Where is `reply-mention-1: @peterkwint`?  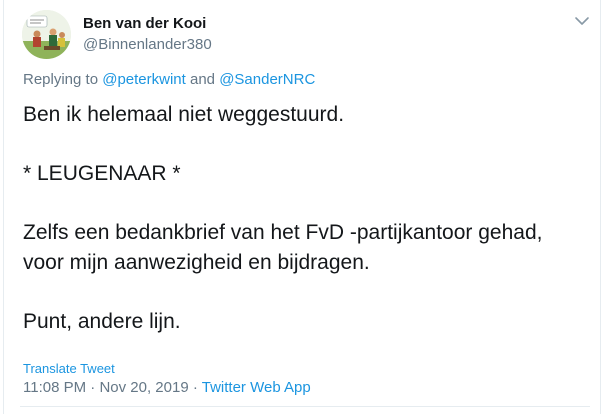
reply-mention-1: @peterkwint is located at coordinates (144, 79).